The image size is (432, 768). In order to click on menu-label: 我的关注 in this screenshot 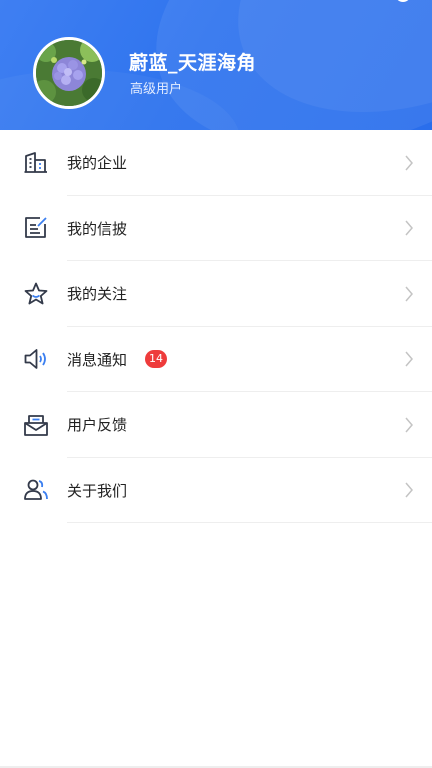, I will do `click(97, 294)`.